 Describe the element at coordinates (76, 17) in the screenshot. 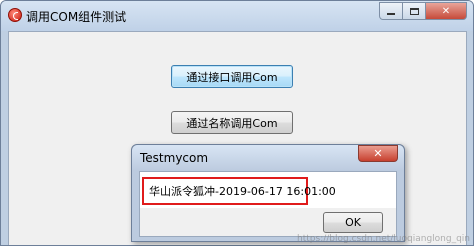

I see `window-title: 调用COM组件测试` at that location.